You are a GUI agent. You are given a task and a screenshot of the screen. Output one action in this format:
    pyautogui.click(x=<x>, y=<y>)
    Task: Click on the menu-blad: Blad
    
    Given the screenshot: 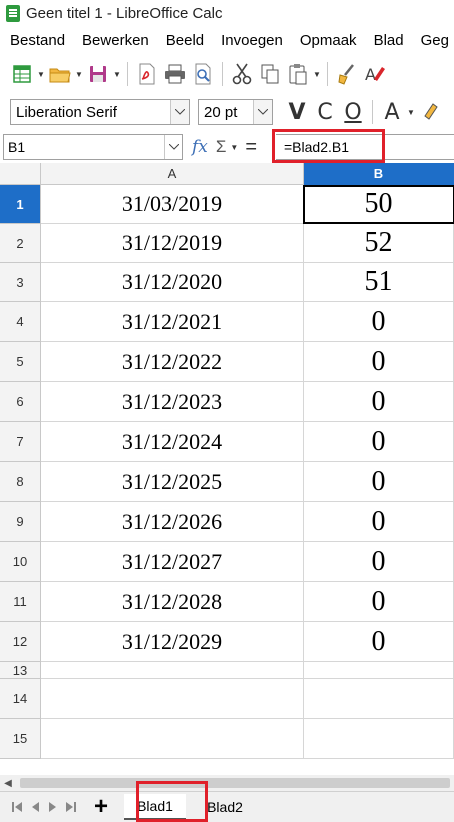 What is the action you would take?
    pyautogui.click(x=389, y=40)
    